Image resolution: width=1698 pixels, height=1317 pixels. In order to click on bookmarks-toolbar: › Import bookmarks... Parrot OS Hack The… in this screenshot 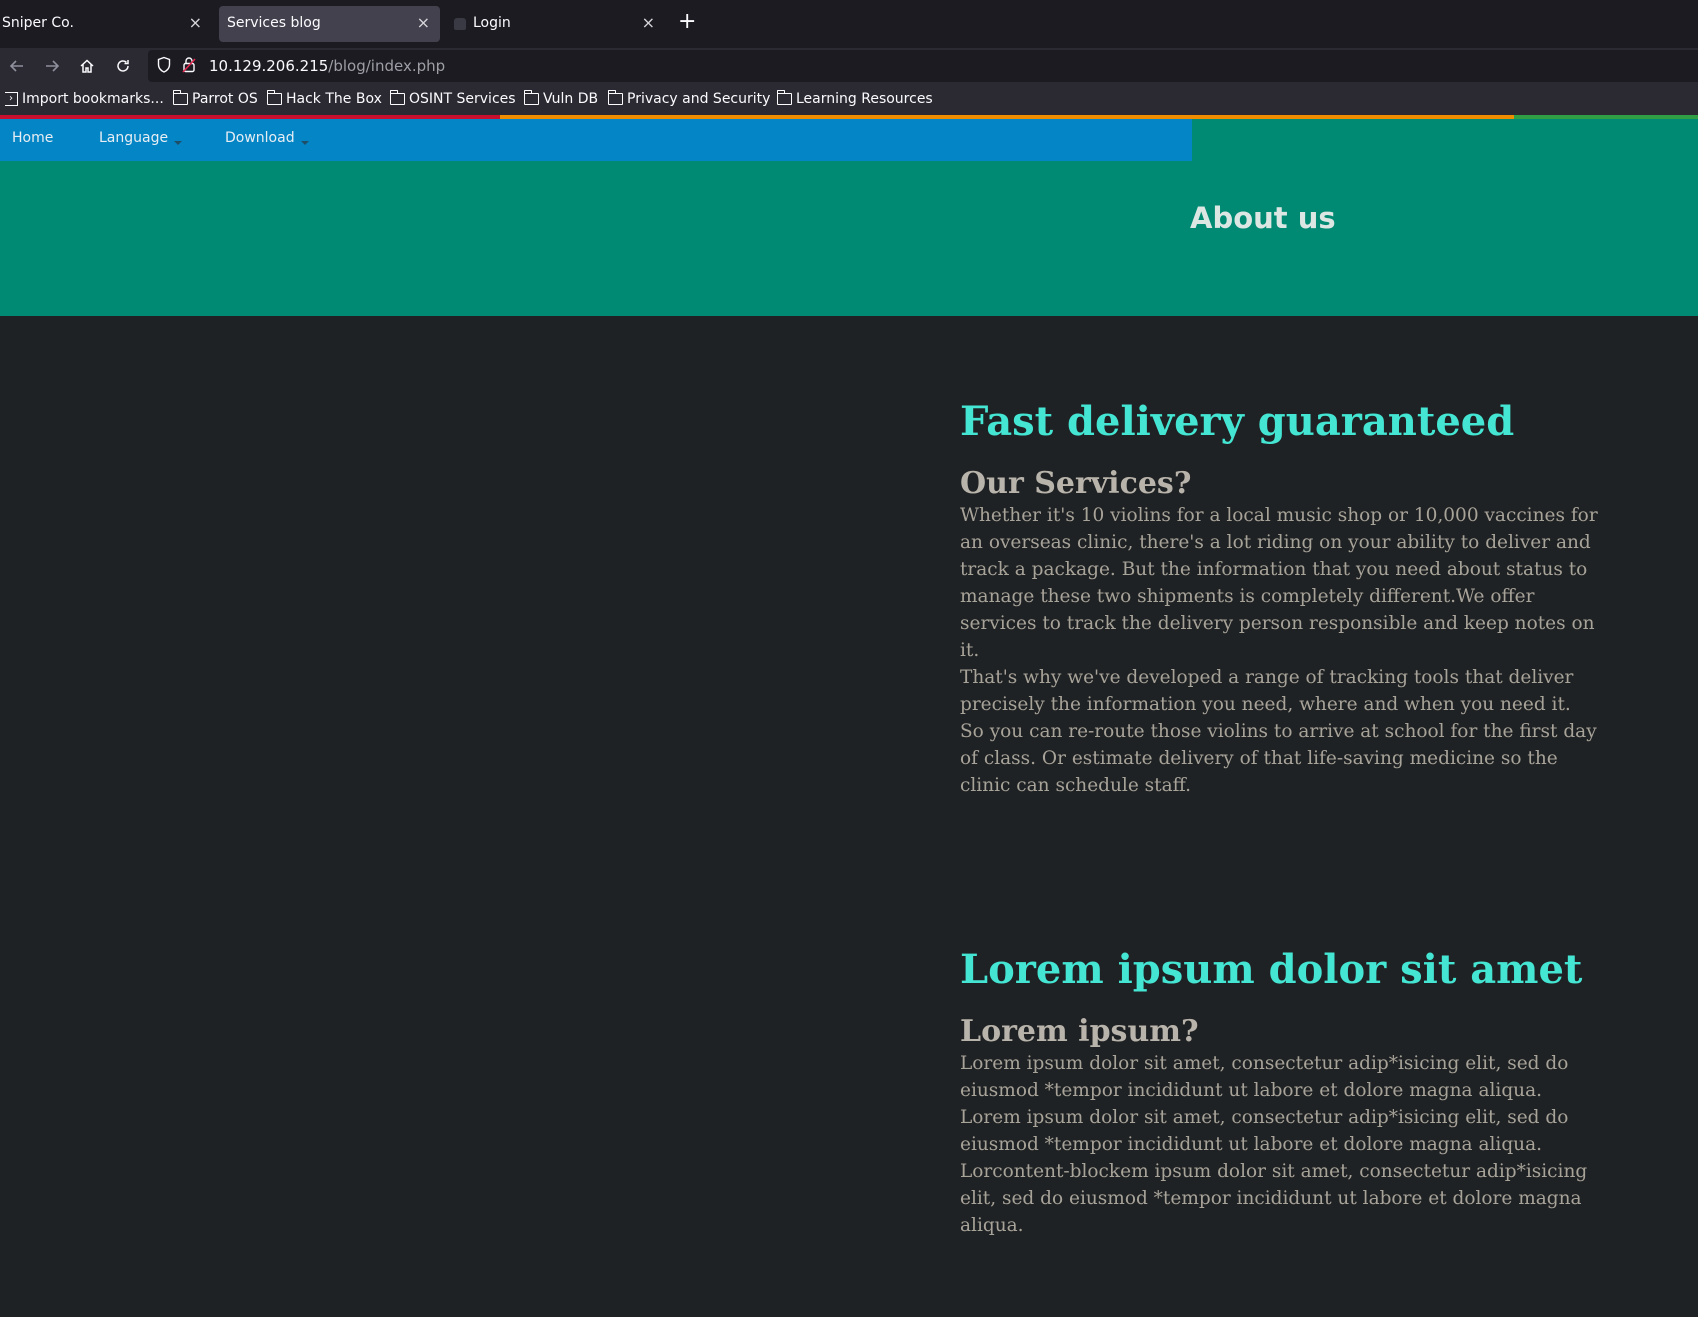, I will do `click(849, 99)`.